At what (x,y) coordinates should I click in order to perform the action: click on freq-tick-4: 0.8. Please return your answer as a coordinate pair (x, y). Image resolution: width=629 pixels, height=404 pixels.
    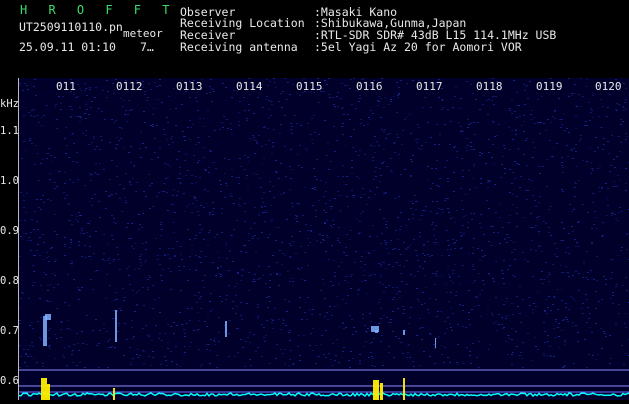
    Looking at the image, I should click on (9, 281).